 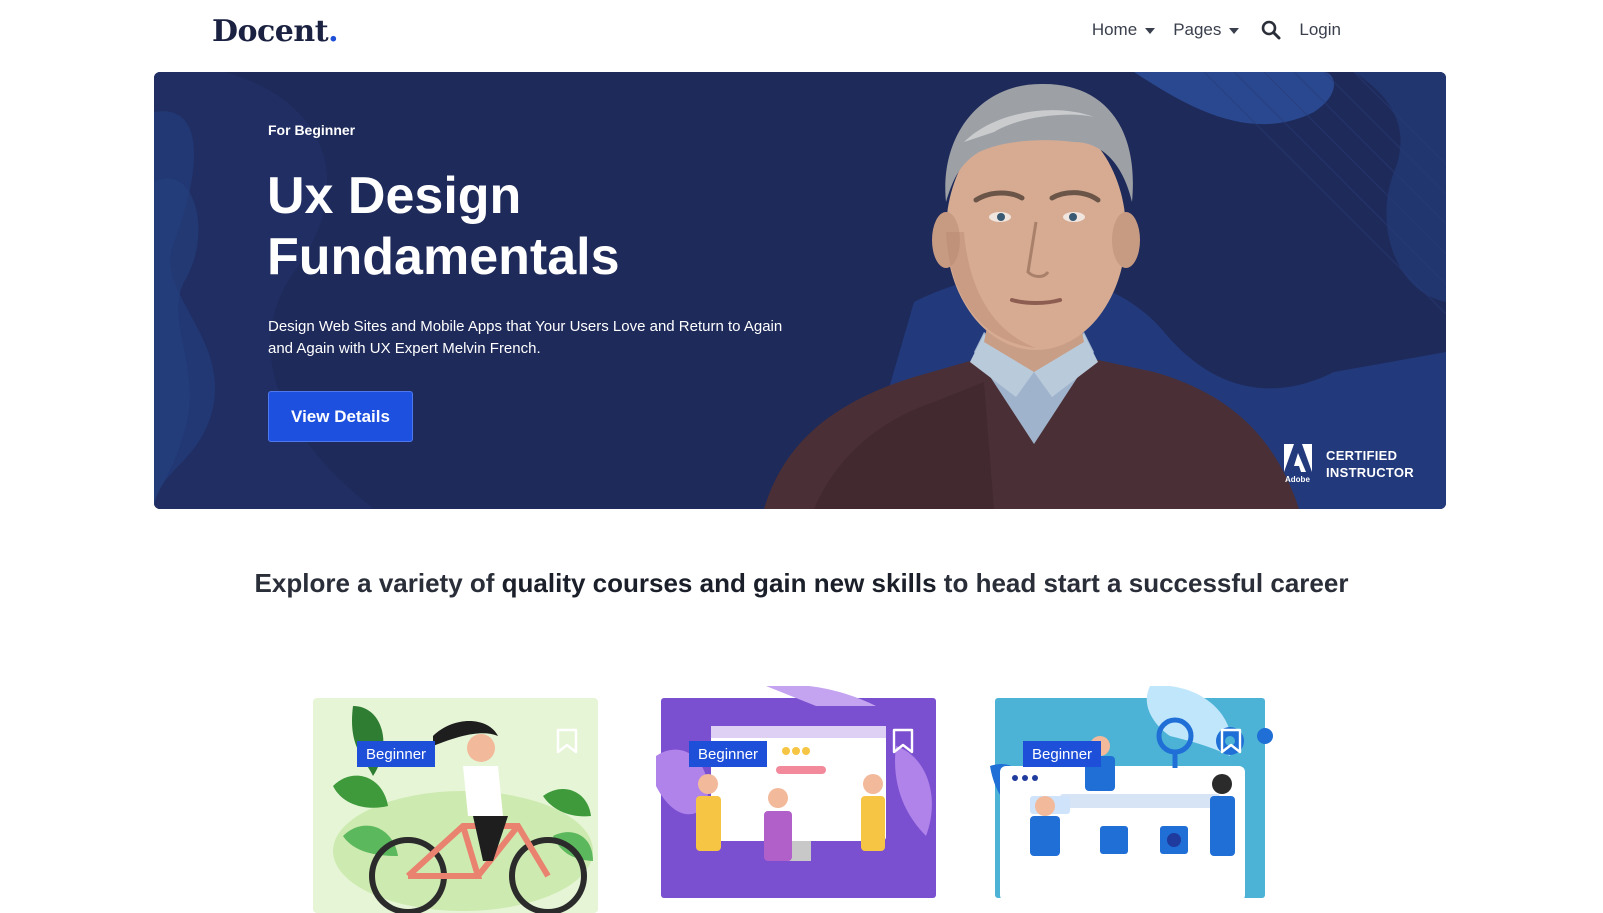 I want to click on hero-title: Ux Design Fundamentals, so click(x=443, y=226).